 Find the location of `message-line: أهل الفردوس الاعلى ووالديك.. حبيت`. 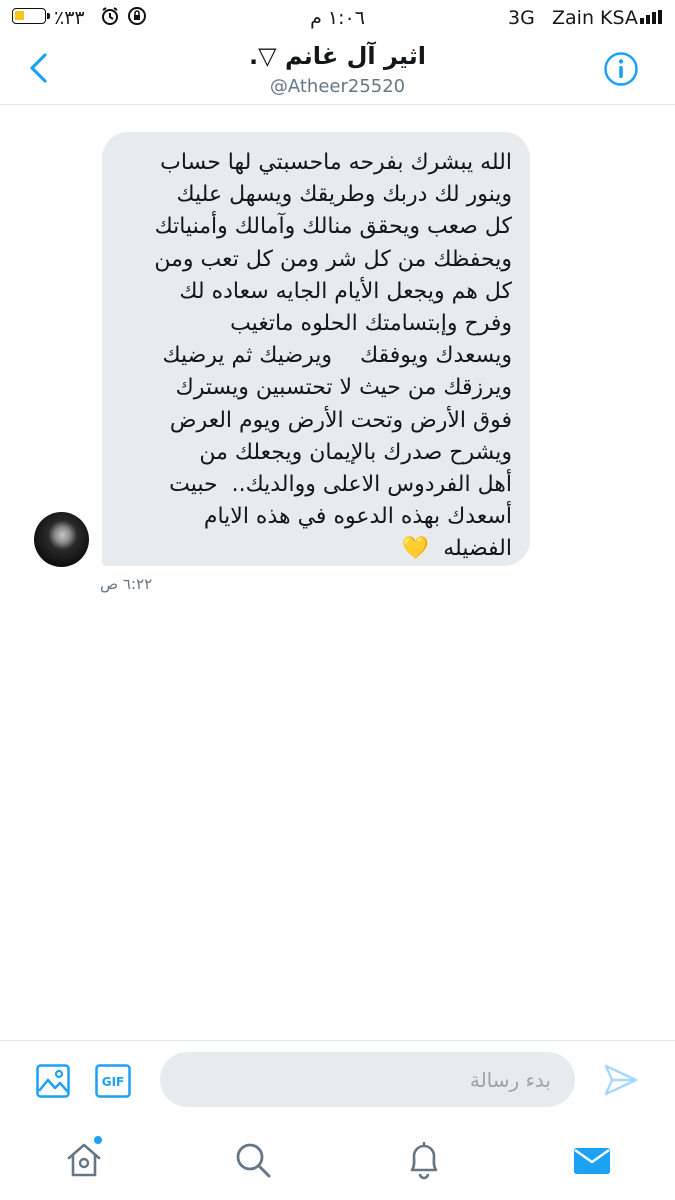

message-line: أهل الفردوس الاعلى ووالديك.. حبيت is located at coordinates (340, 485).